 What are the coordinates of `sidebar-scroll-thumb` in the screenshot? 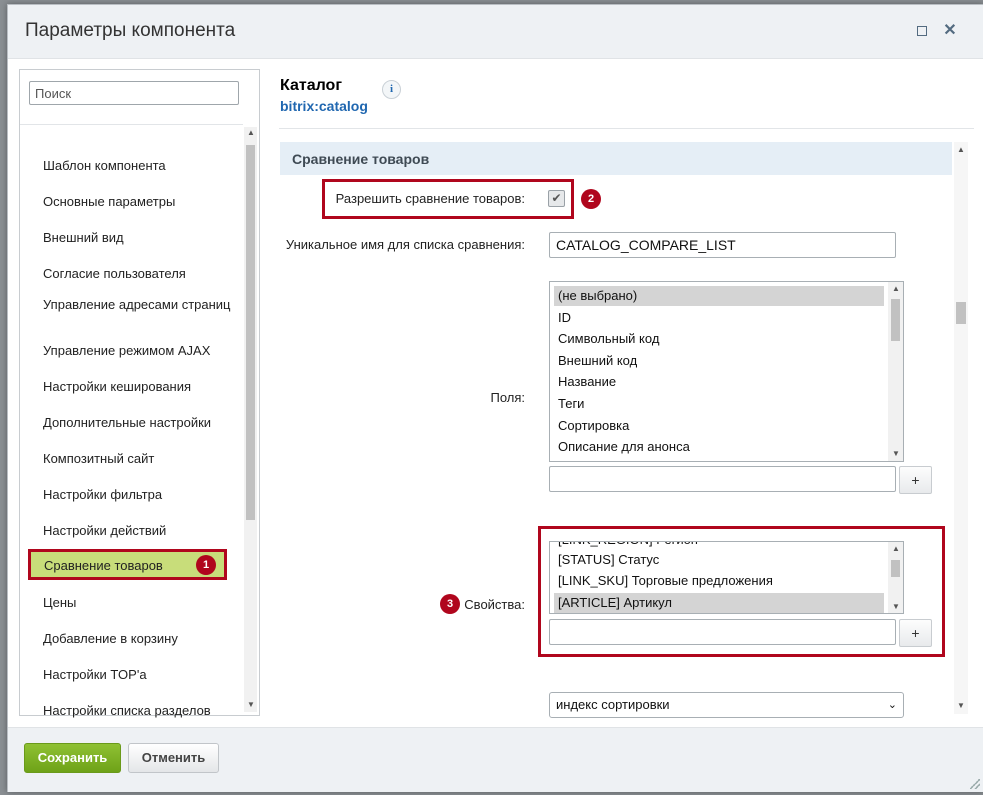 It's located at (250, 332).